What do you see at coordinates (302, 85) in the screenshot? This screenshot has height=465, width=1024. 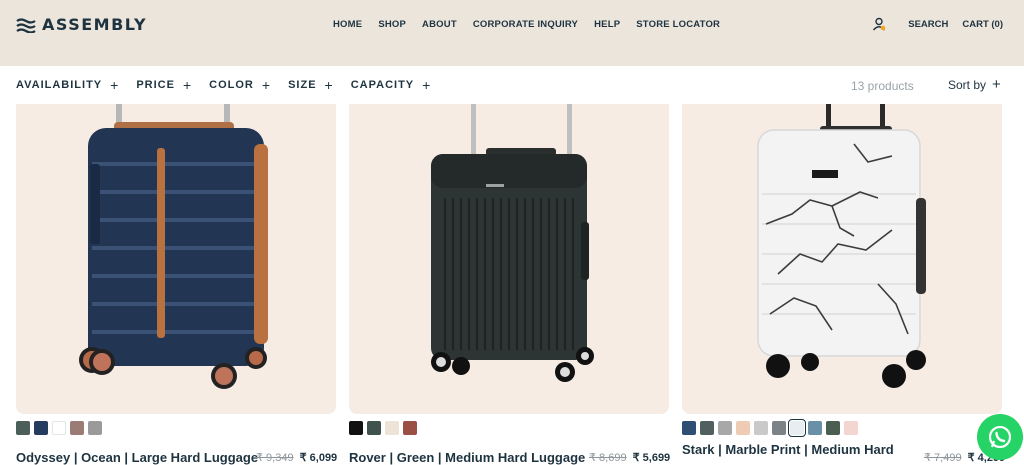 I see `filter-label: SIZE` at bounding box center [302, 85].